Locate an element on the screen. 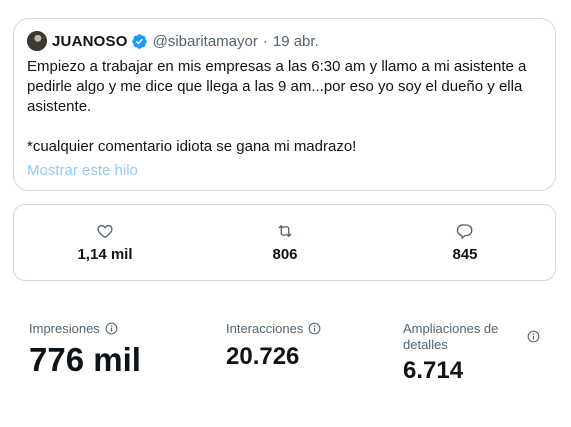  engagements-label: Interacciones is located at coordinates (265, 328).